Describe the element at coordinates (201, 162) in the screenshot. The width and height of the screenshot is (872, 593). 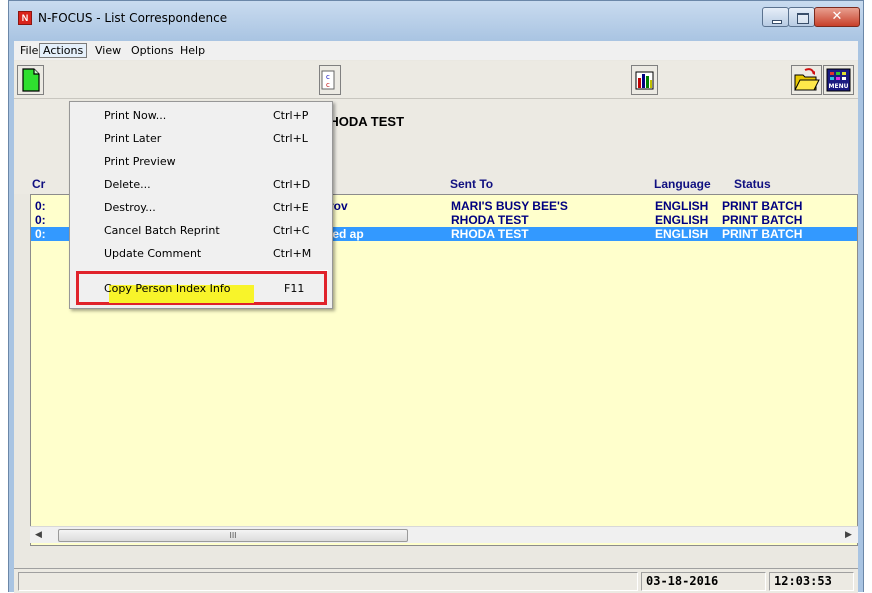
I see `menu-item-print-preview: Print Preview` at that location.